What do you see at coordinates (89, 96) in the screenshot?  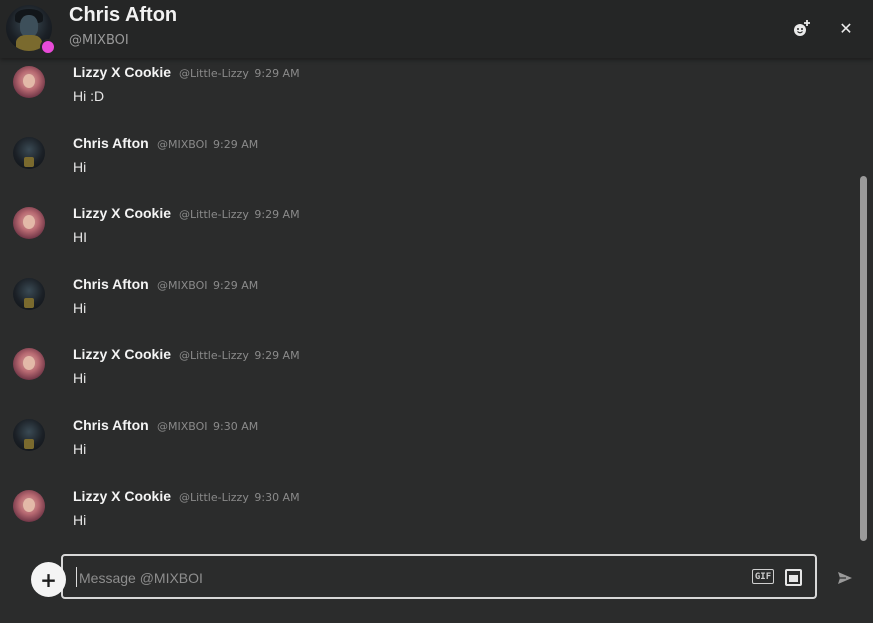 I see `message-text: Hi :D` at bounding box center [89, 96].